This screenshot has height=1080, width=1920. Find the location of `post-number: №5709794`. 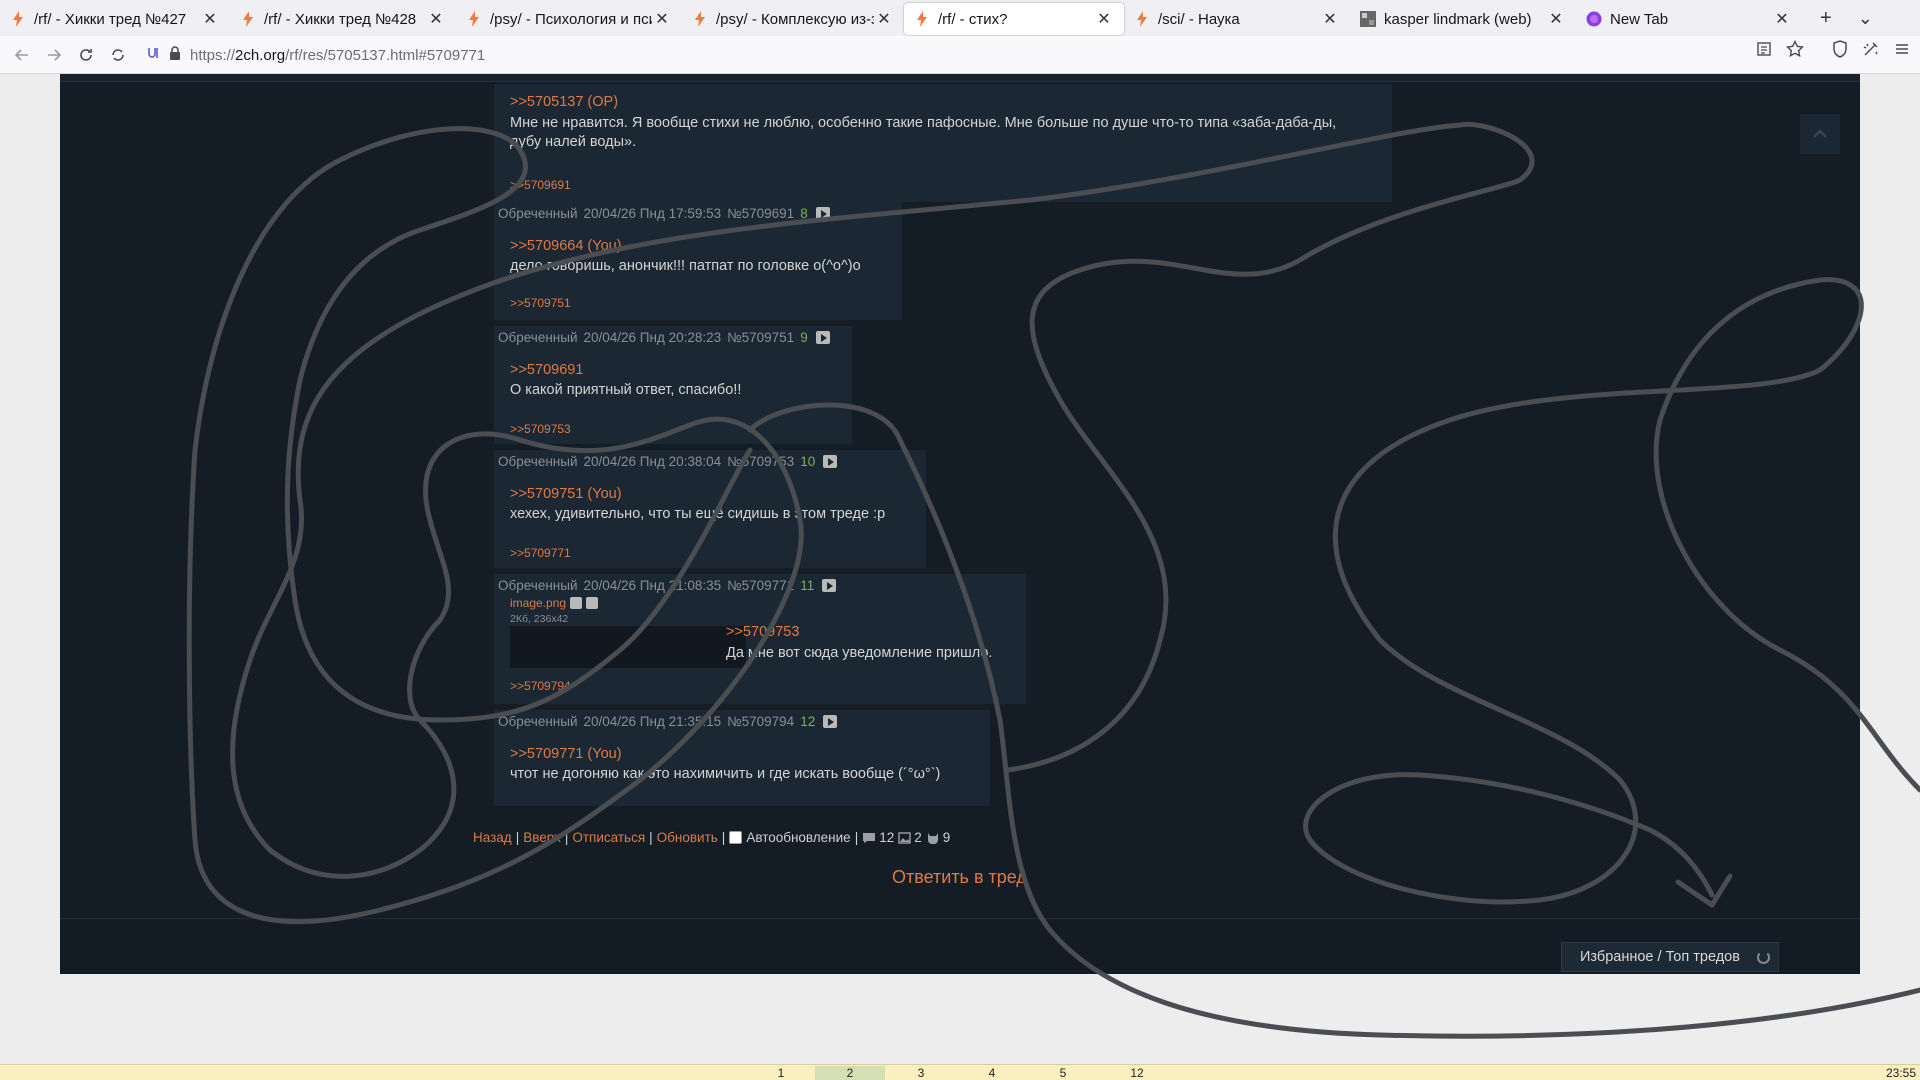

post-number: №5709794 is located at coordinates (760, 721).